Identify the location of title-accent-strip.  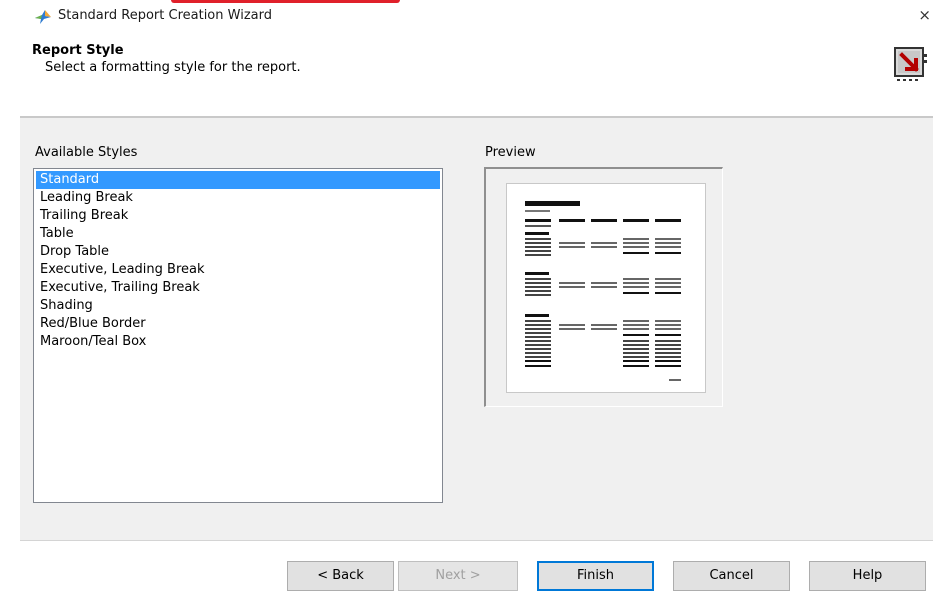
(285, 1).